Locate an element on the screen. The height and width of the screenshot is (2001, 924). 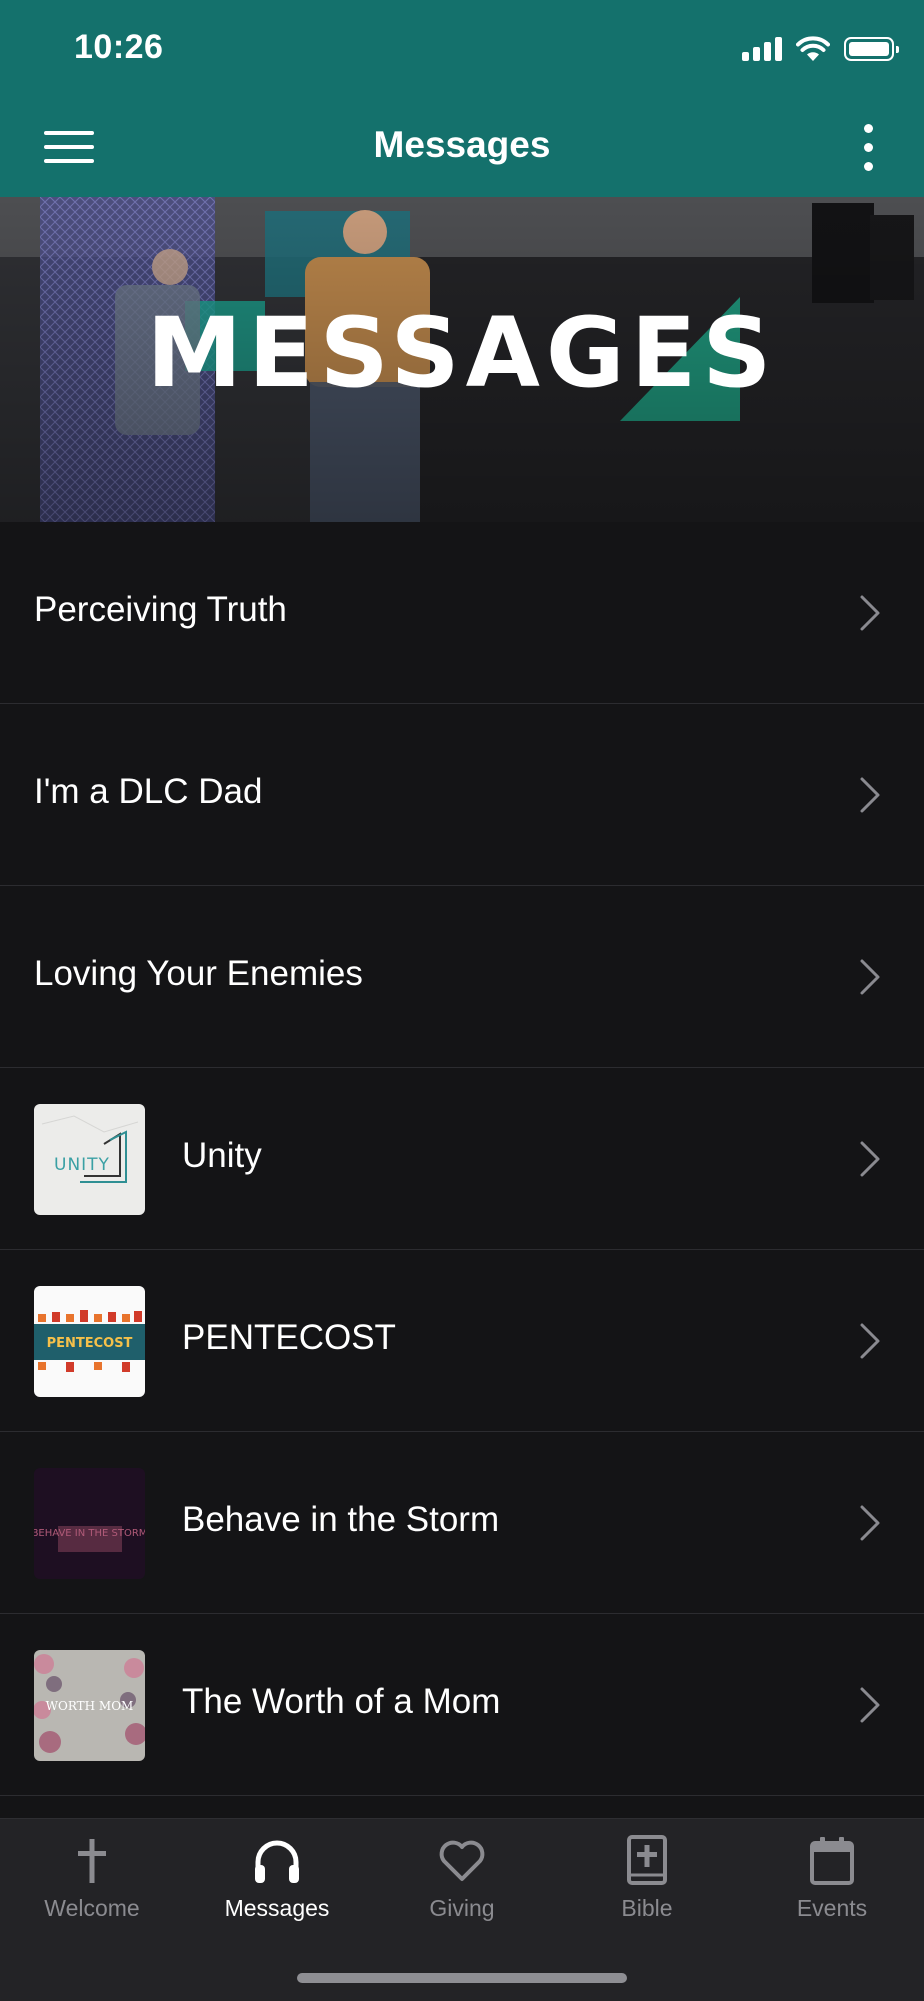
list-item-title: Loving Your Enemies is located at coordinates (198, 973).